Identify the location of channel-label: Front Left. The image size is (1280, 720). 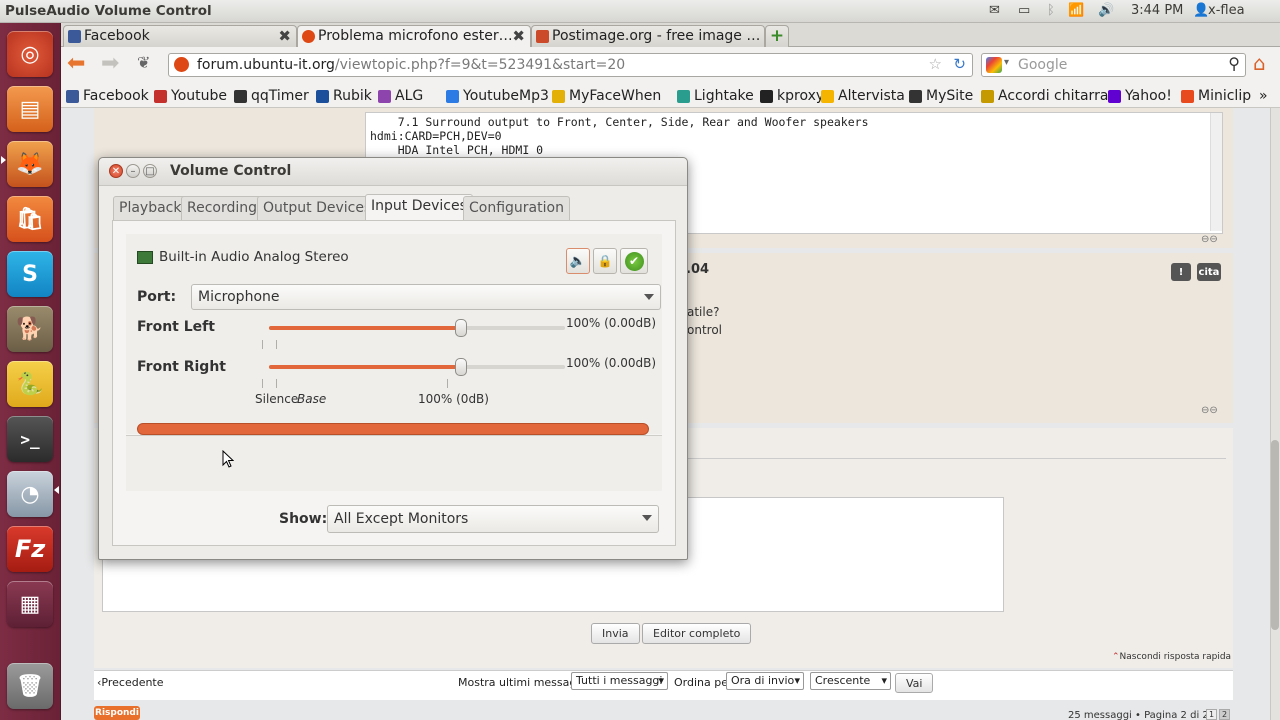
(176, 327).